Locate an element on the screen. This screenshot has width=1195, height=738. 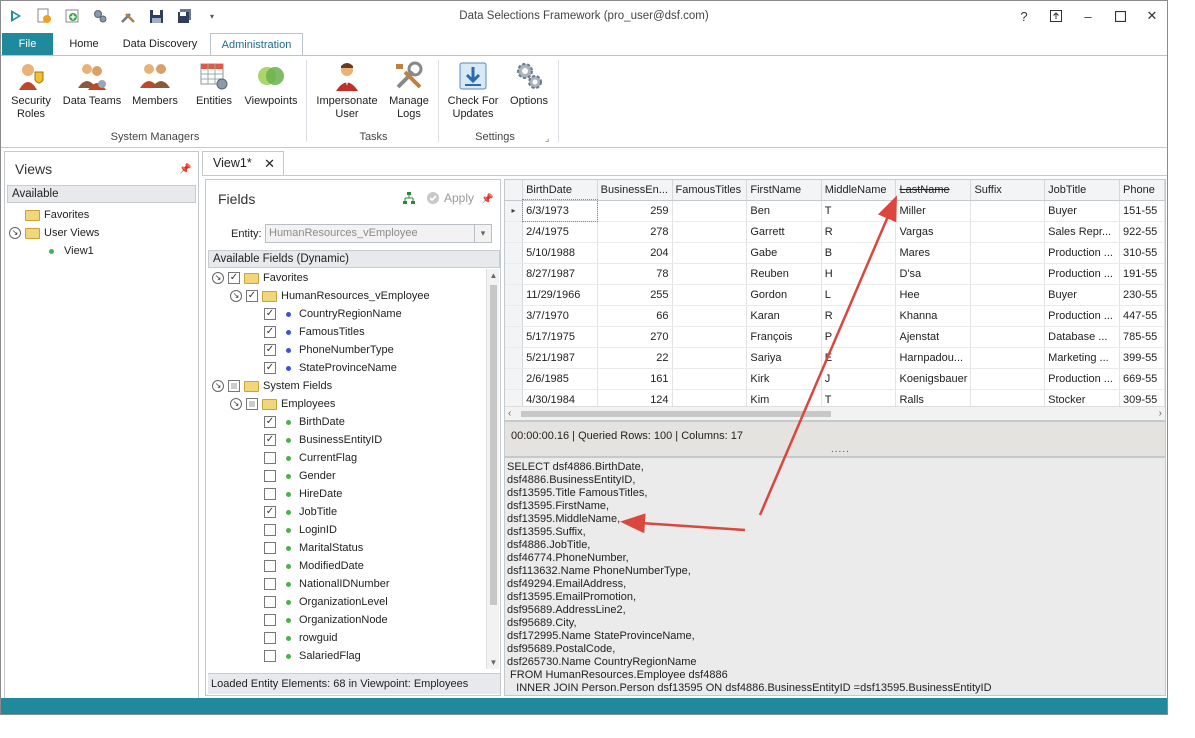
table-cell: 3/7/1970 is located at coordinates (560, 316).